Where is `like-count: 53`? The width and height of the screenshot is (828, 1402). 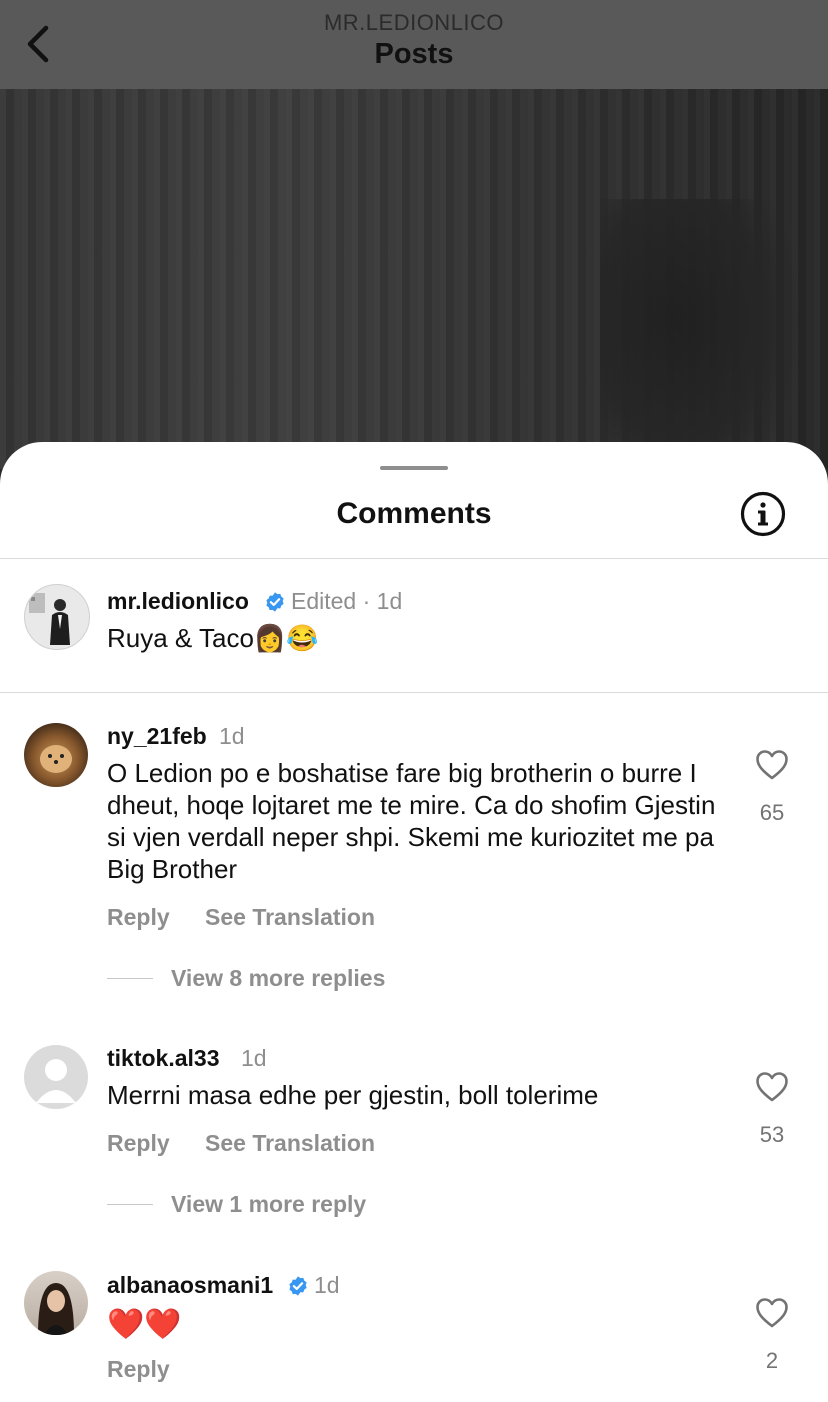 like-count: 53 is located at coordinates (772, 1134).